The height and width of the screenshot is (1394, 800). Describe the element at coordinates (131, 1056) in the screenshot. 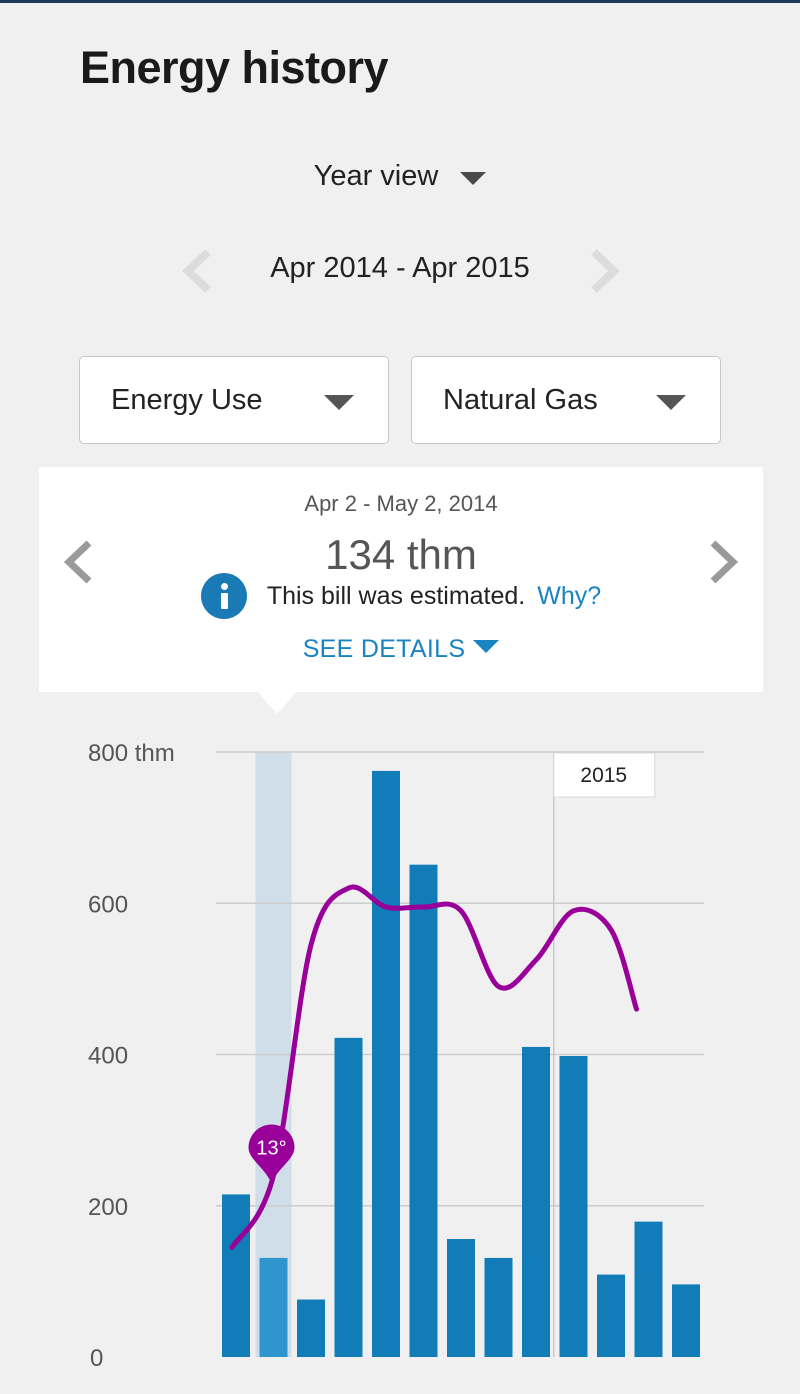

I see `y-axis-labels: 0 200 400 600 800 thm` at that location.